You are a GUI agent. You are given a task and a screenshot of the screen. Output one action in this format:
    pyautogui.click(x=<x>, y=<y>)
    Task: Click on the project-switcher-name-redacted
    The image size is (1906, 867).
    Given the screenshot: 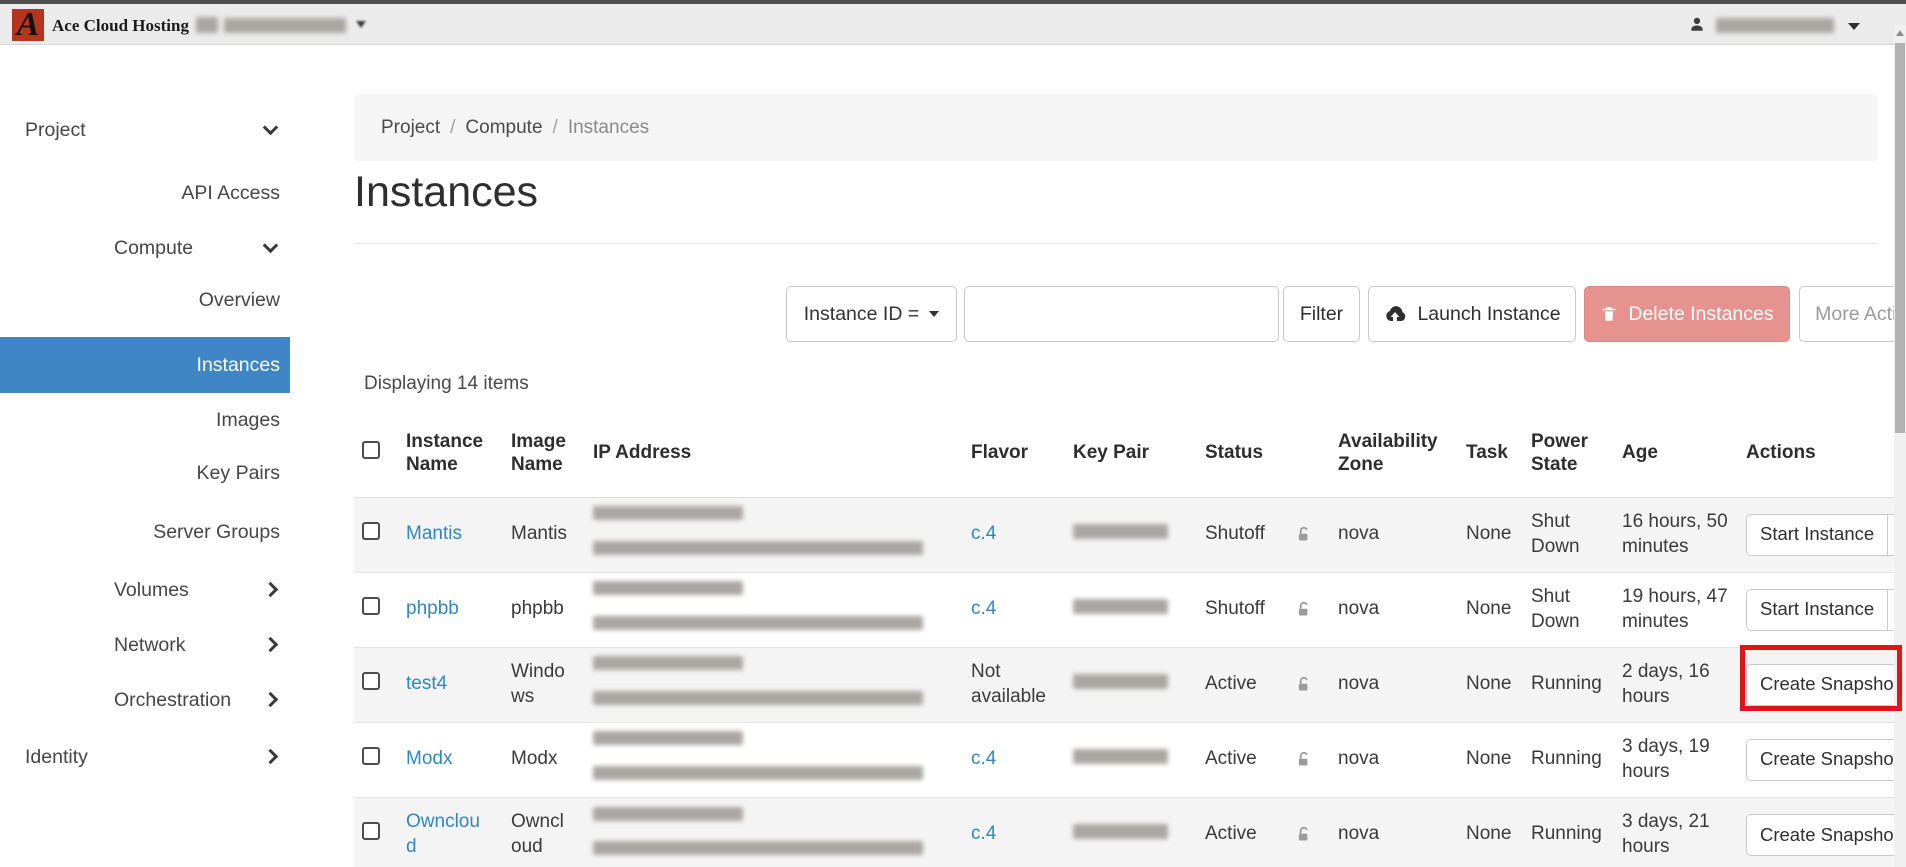 What is the action you would take?
    pyautogui.click(x=285, y=25)
    